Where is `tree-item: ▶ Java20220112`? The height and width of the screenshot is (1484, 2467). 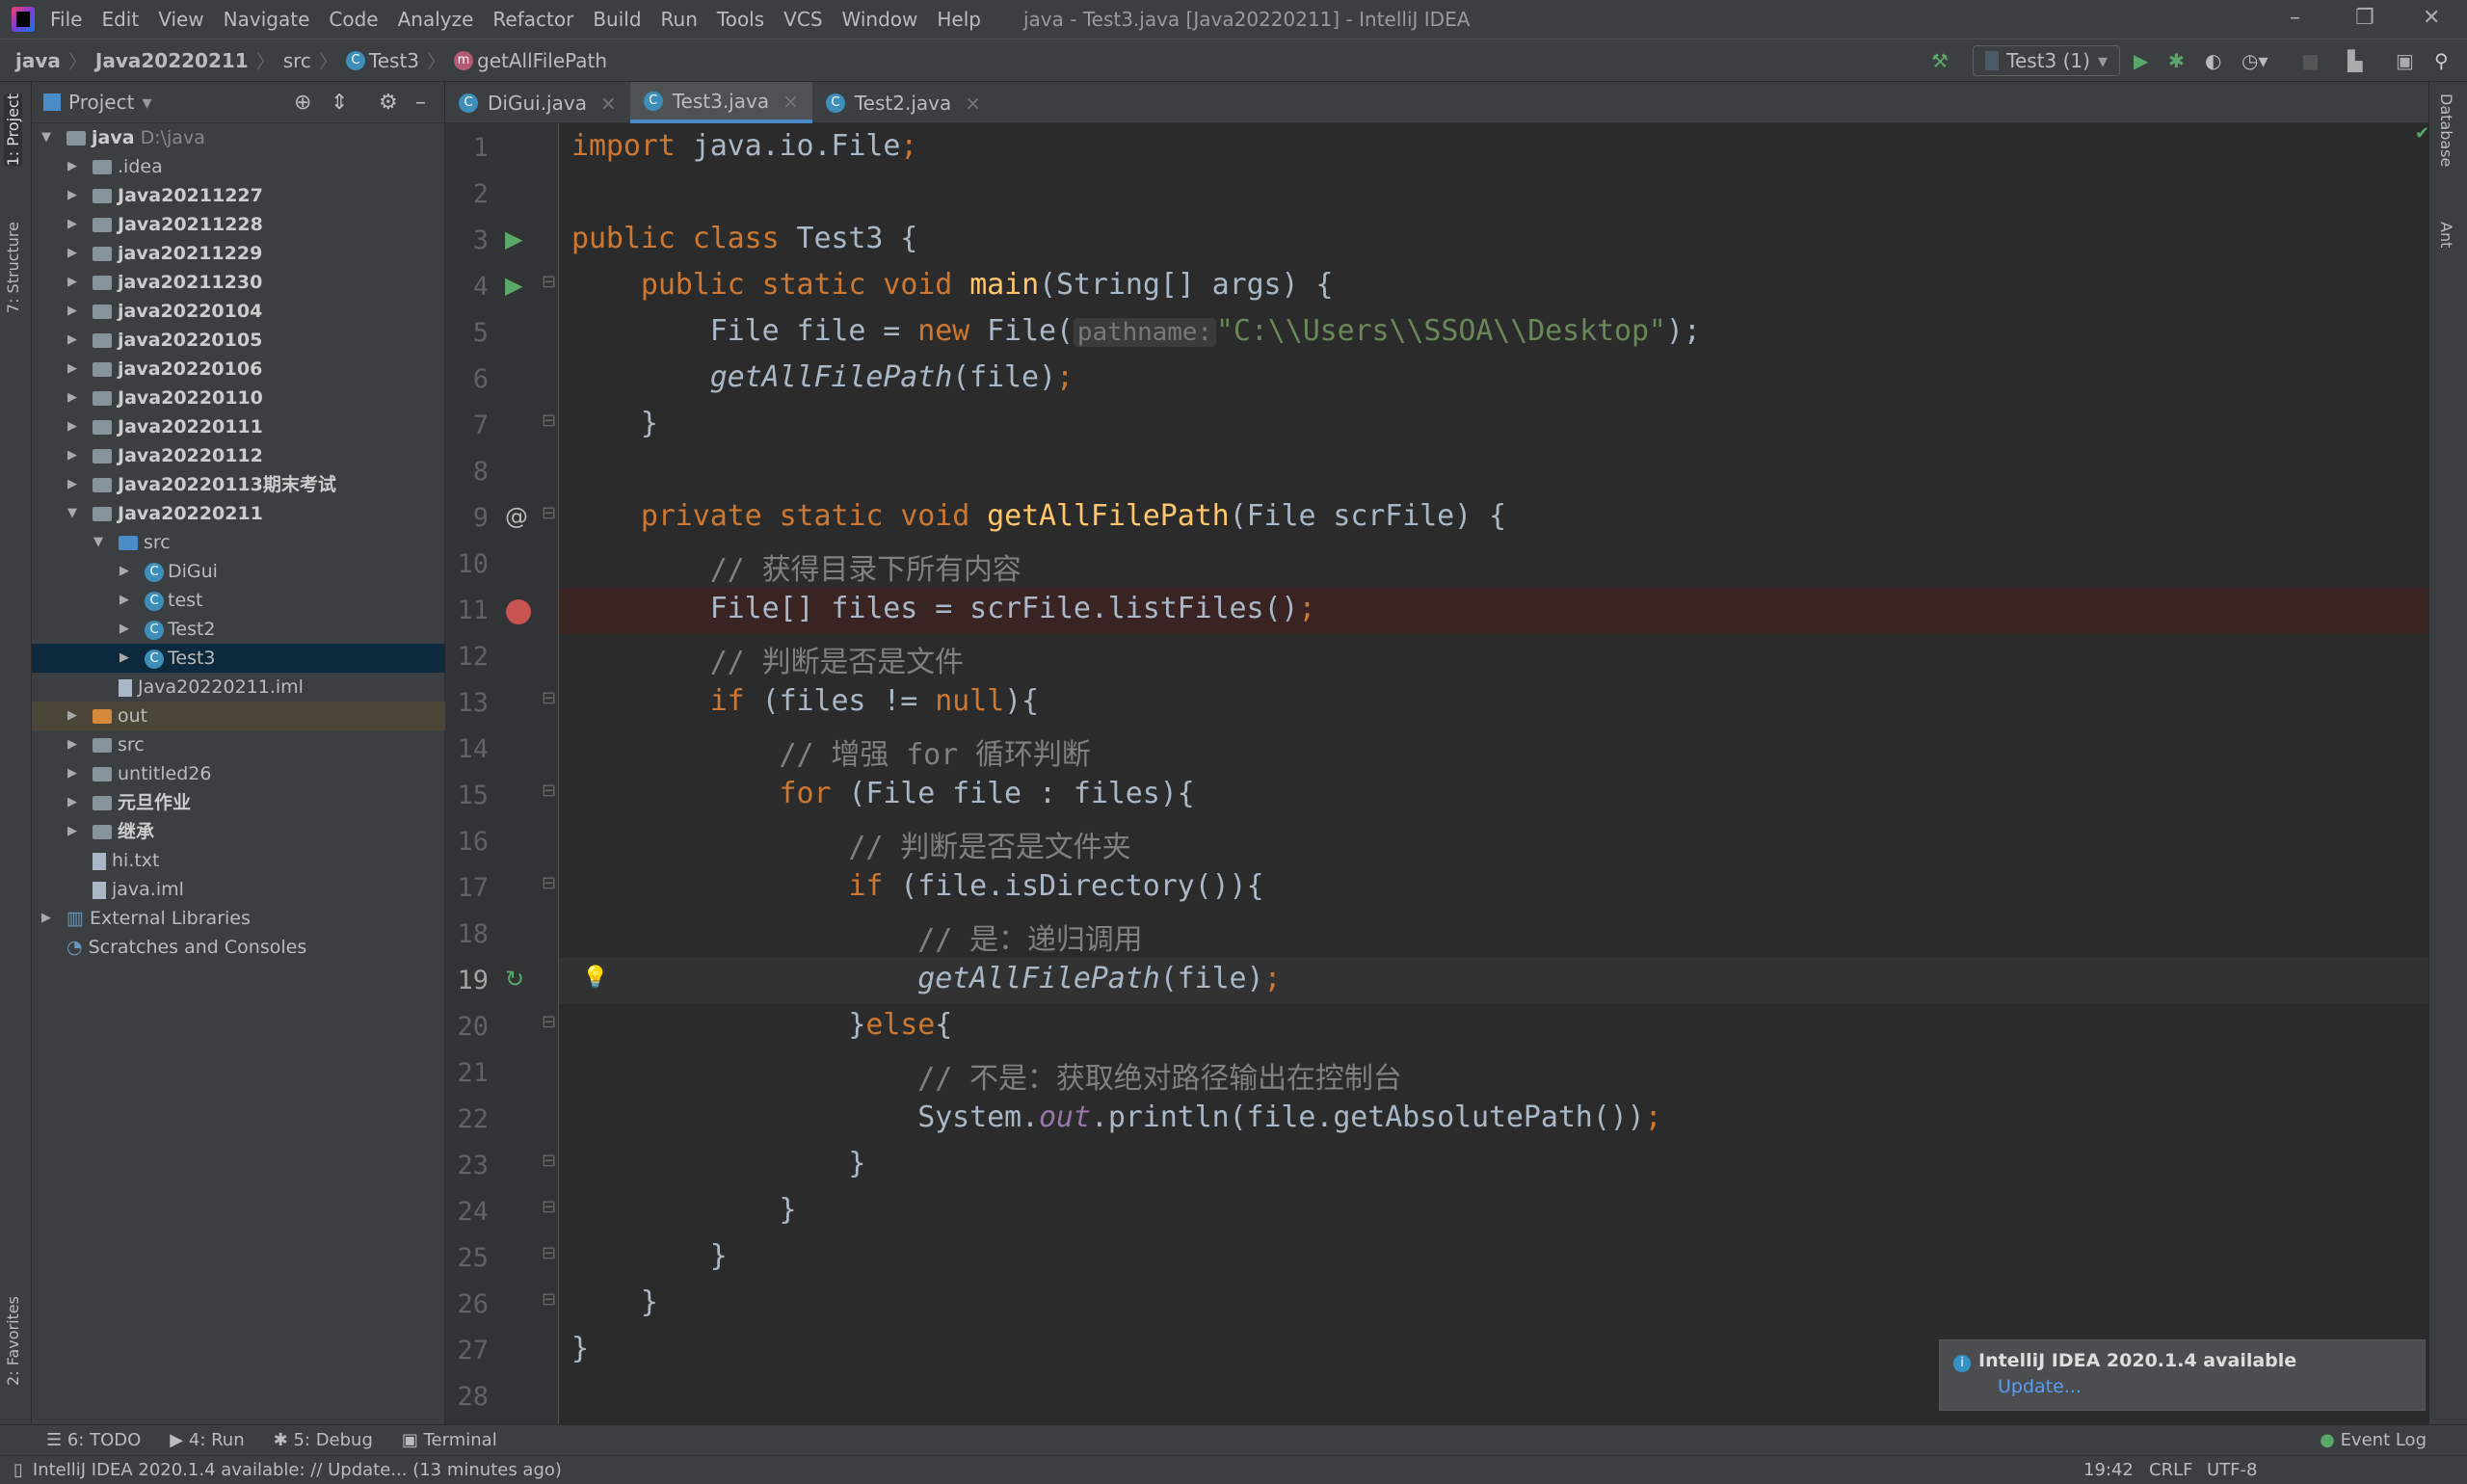 tree-item: ▶ Java20220112 is located at coordinates (238, 455).